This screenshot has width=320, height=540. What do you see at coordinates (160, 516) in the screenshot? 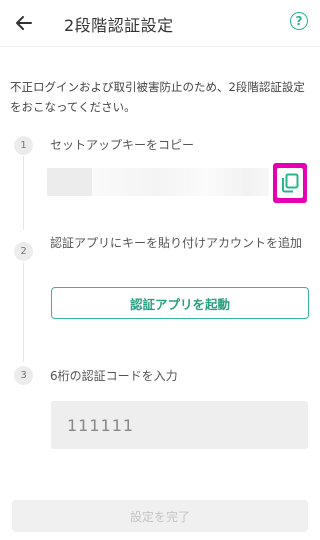
I see `complete-setup-button: 設定を完了` at bounding box center [160, 516].